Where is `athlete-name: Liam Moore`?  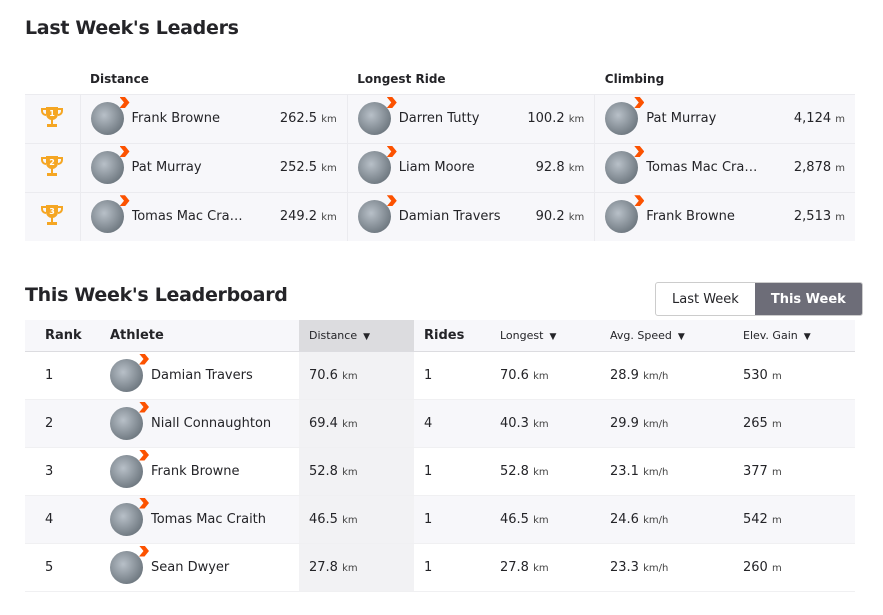
athlete-name: Liam Moore is located at coordinates (463, 167).